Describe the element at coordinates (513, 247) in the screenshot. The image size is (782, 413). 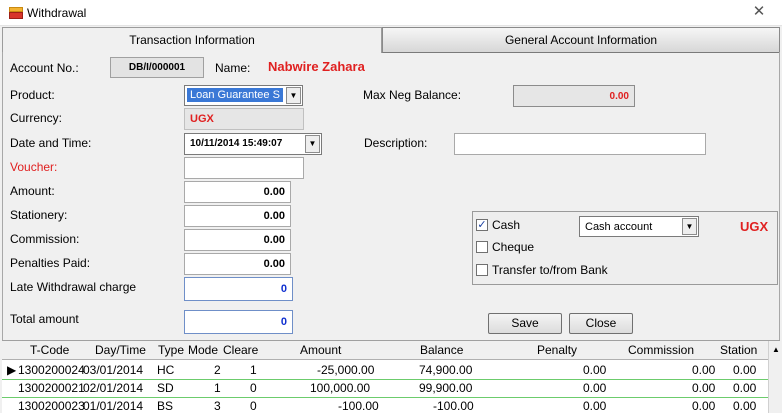
I see `cheque-label: Cheque` at that location.